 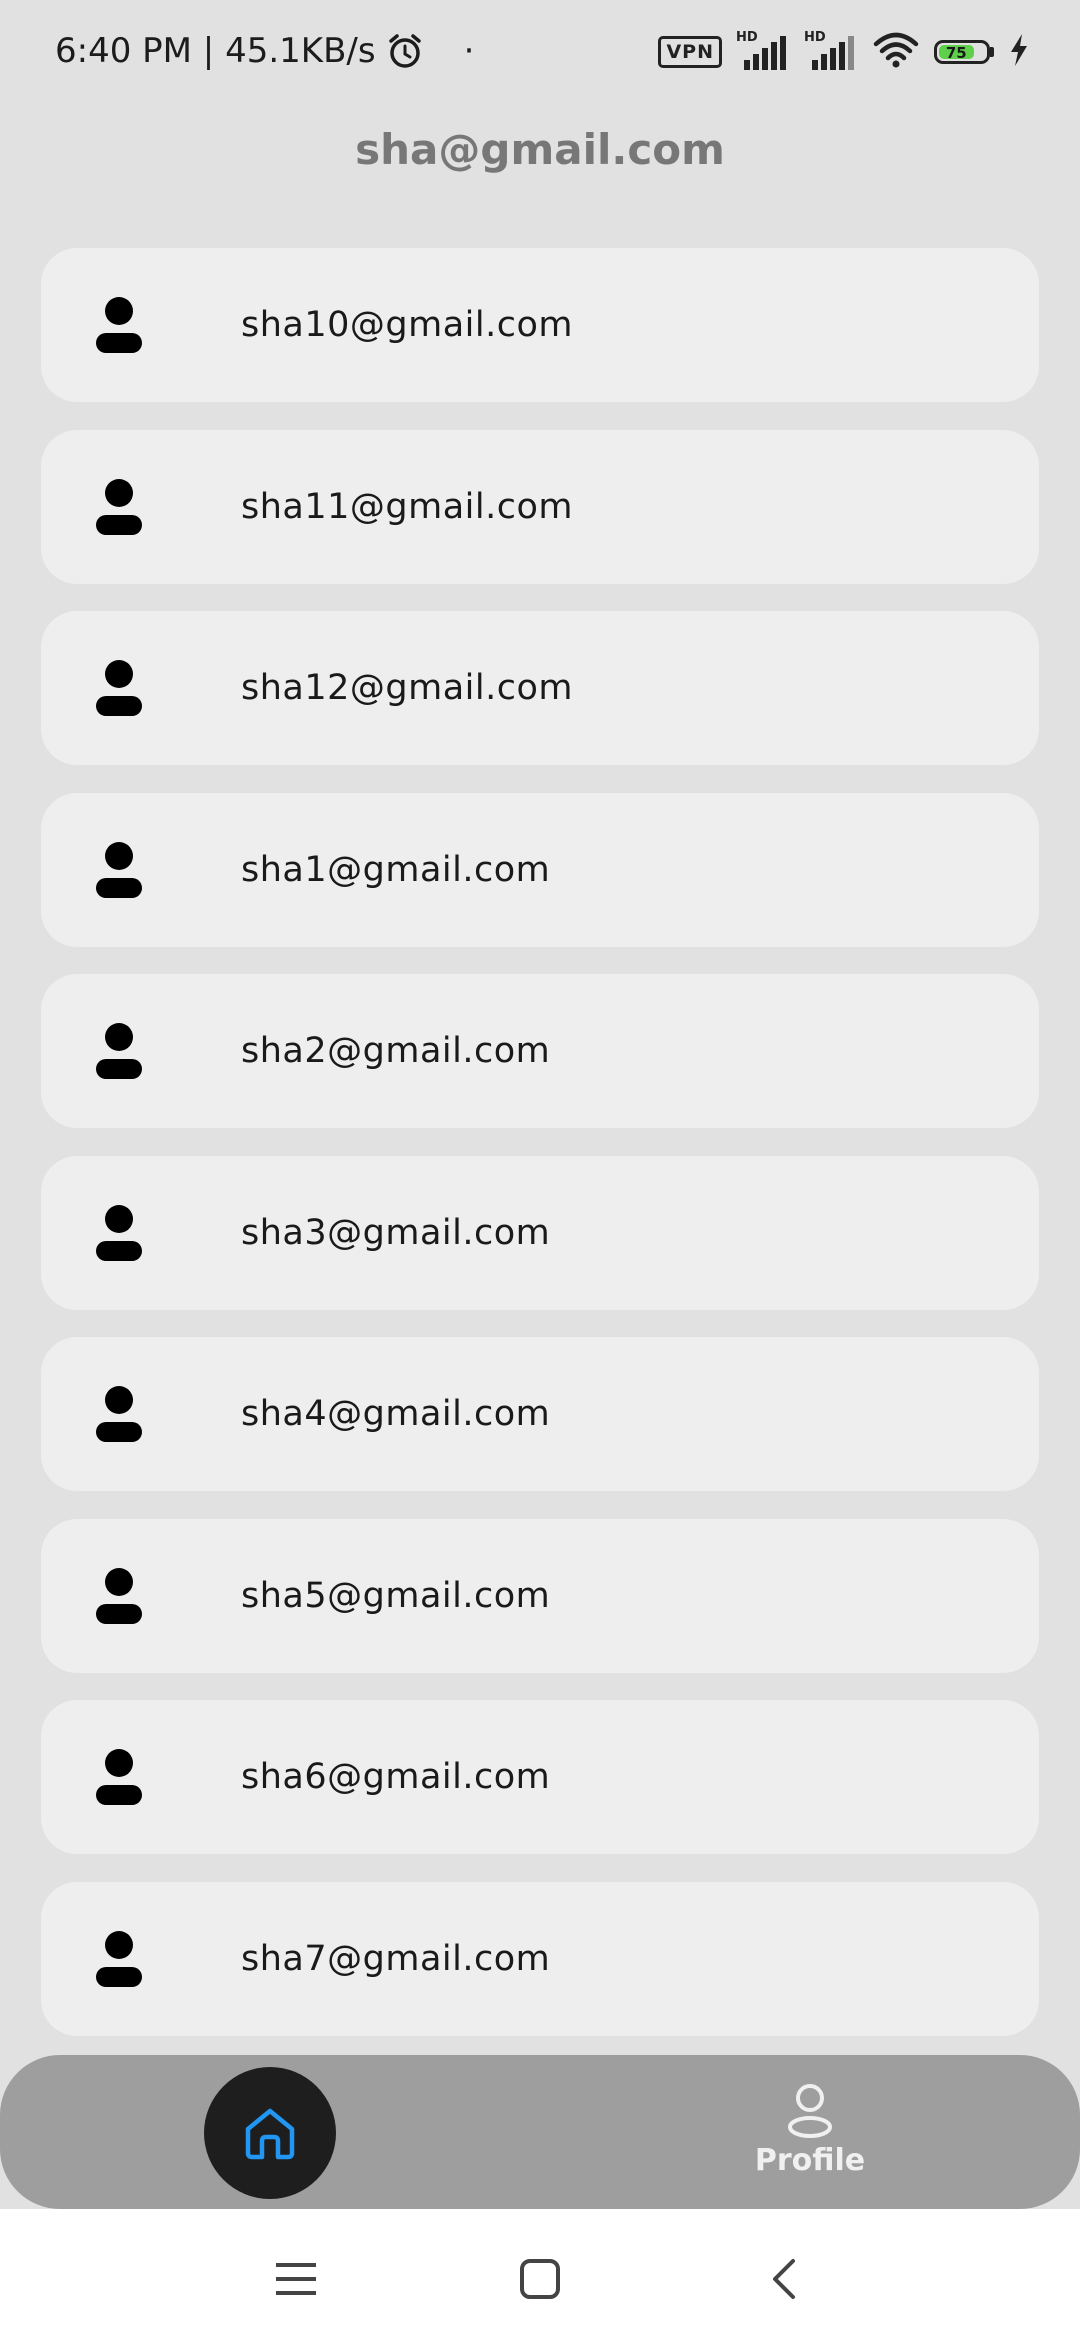 What do you see at coordinates (540, 50) in the screenshot?
I see `status-bar: 6:40 PM | 45.1KB/s · VPN HD HD 75` at bounding box center [540, 50].